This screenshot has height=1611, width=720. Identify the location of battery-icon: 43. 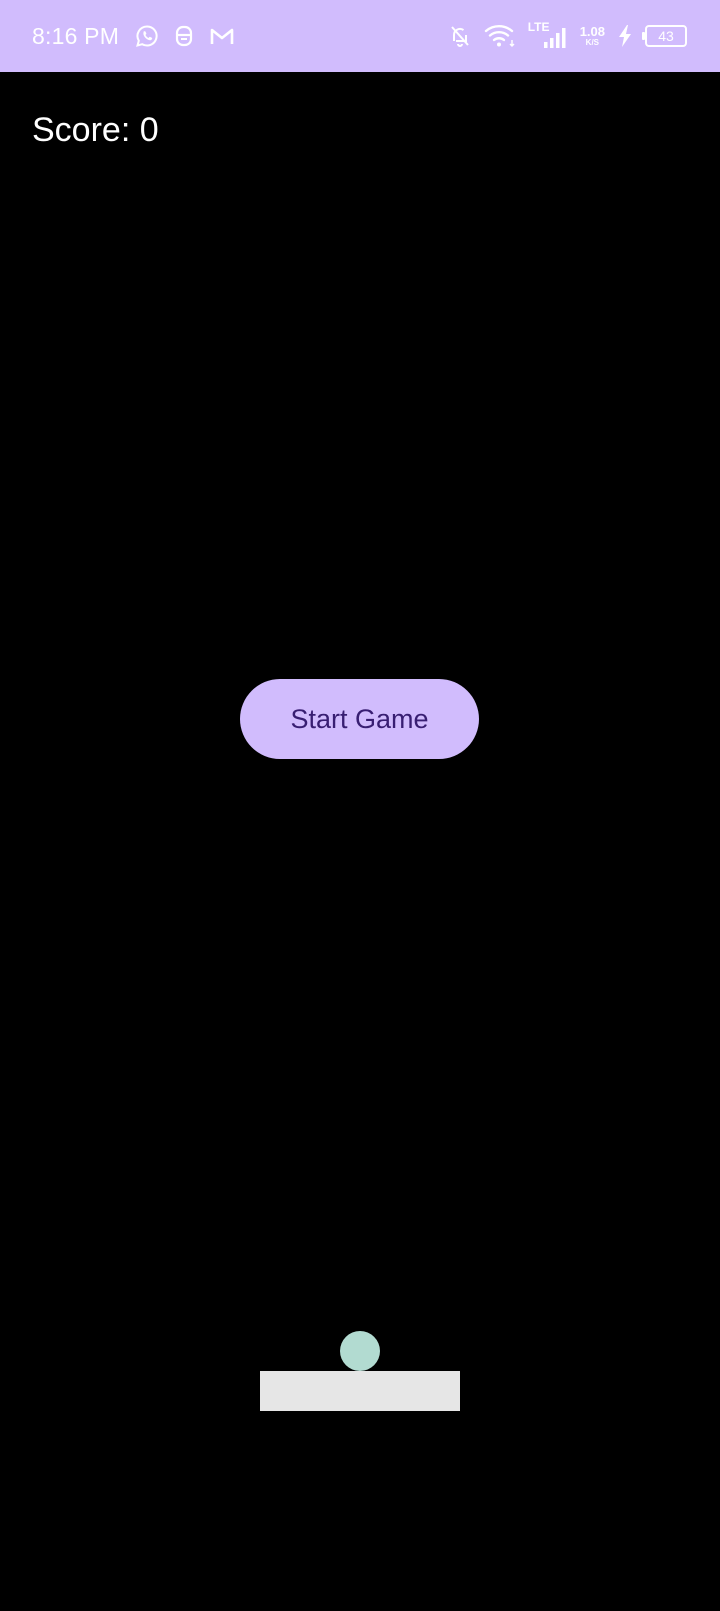
(664, 36).